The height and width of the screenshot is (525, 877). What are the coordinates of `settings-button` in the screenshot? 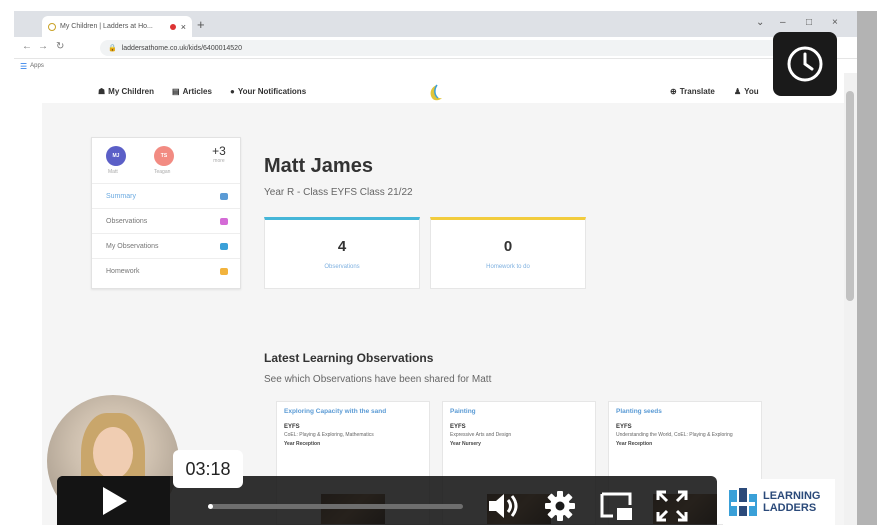 It's located at (560, 506).